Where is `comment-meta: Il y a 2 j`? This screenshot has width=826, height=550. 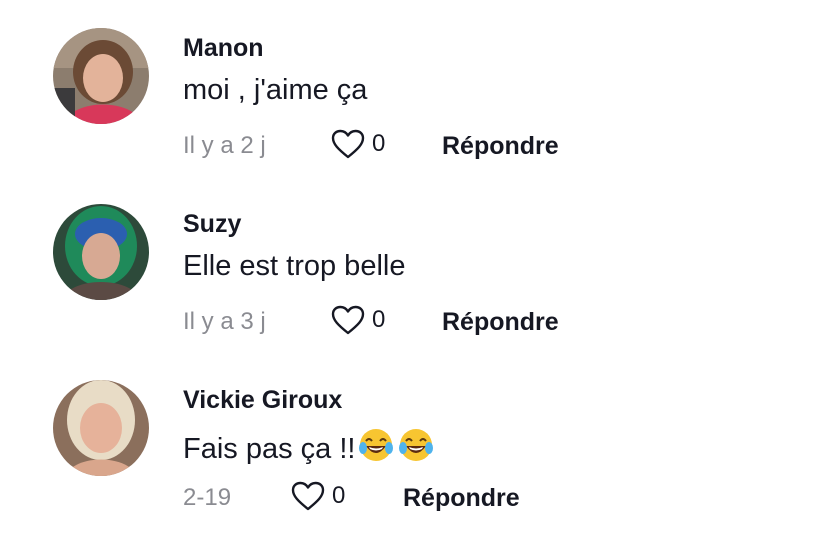
comment-meta: Il y a 2 j is located at coordinates (224, 146).